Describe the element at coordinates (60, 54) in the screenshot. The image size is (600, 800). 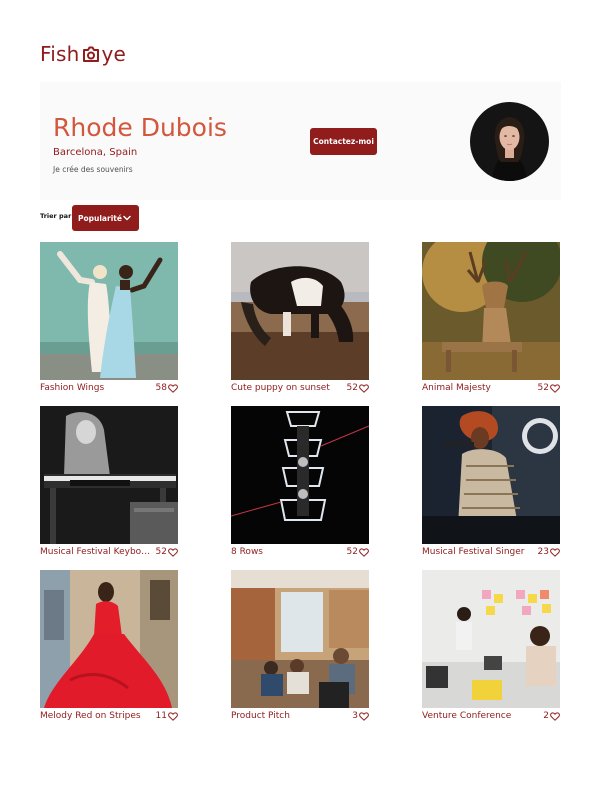
I see `logo-text-start: Fish` at that location.